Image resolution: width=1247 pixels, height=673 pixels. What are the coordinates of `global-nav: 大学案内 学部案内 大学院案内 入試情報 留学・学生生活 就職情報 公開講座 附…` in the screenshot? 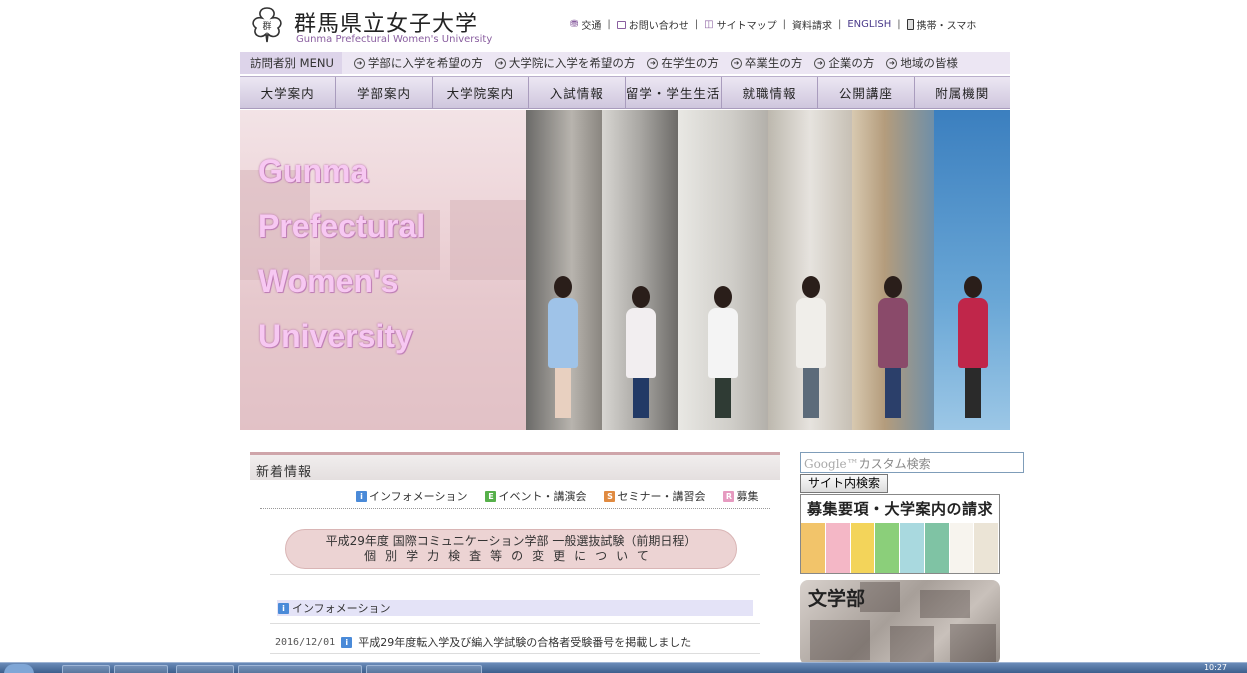 It's located at (625, 92).